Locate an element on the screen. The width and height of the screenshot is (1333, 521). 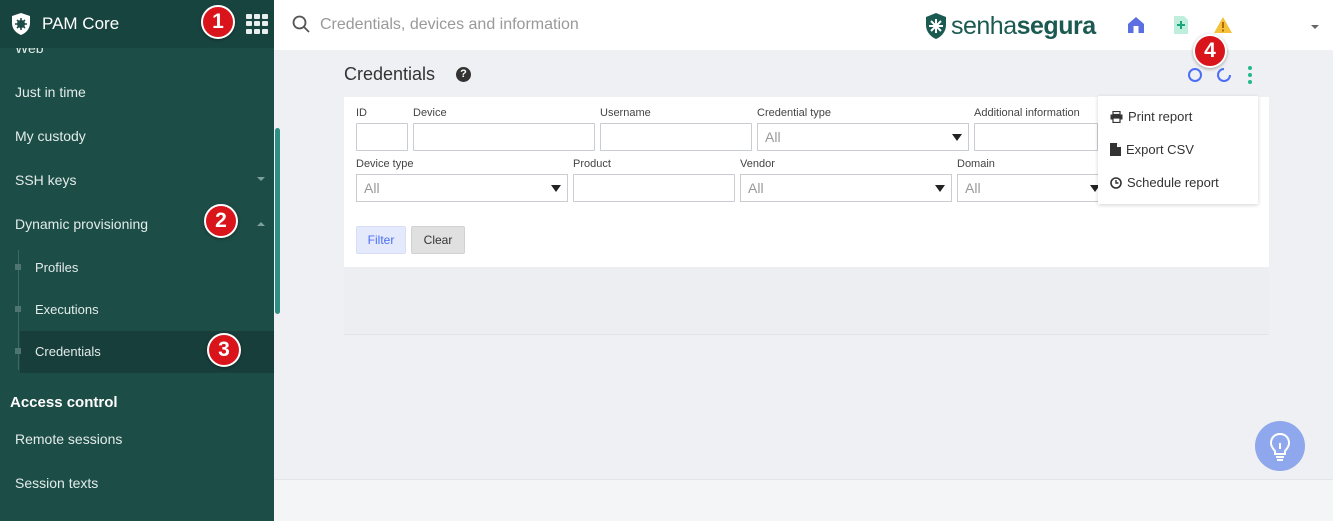
product-input is located at coordinates (654, 188).